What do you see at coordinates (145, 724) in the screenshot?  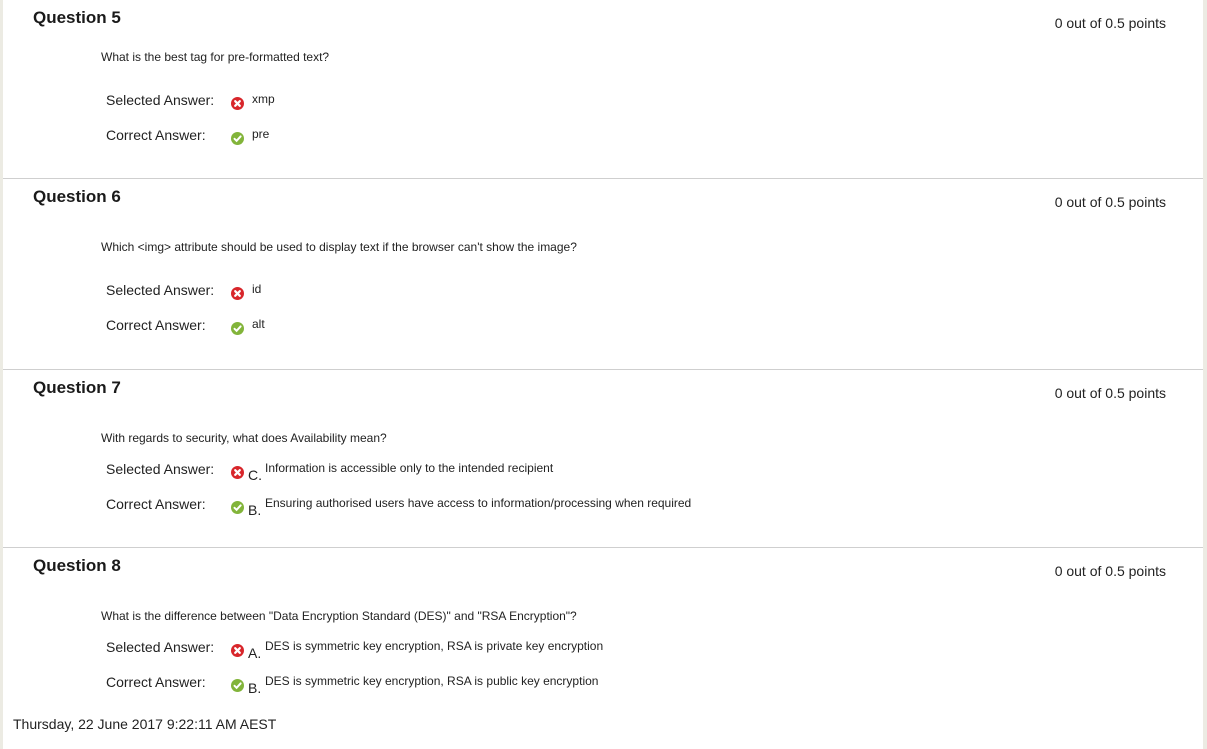 I see `submission-timestamp: Thursday, 22 June 2017 9:22:11 AM AEST` at bounding box center [145, 724].